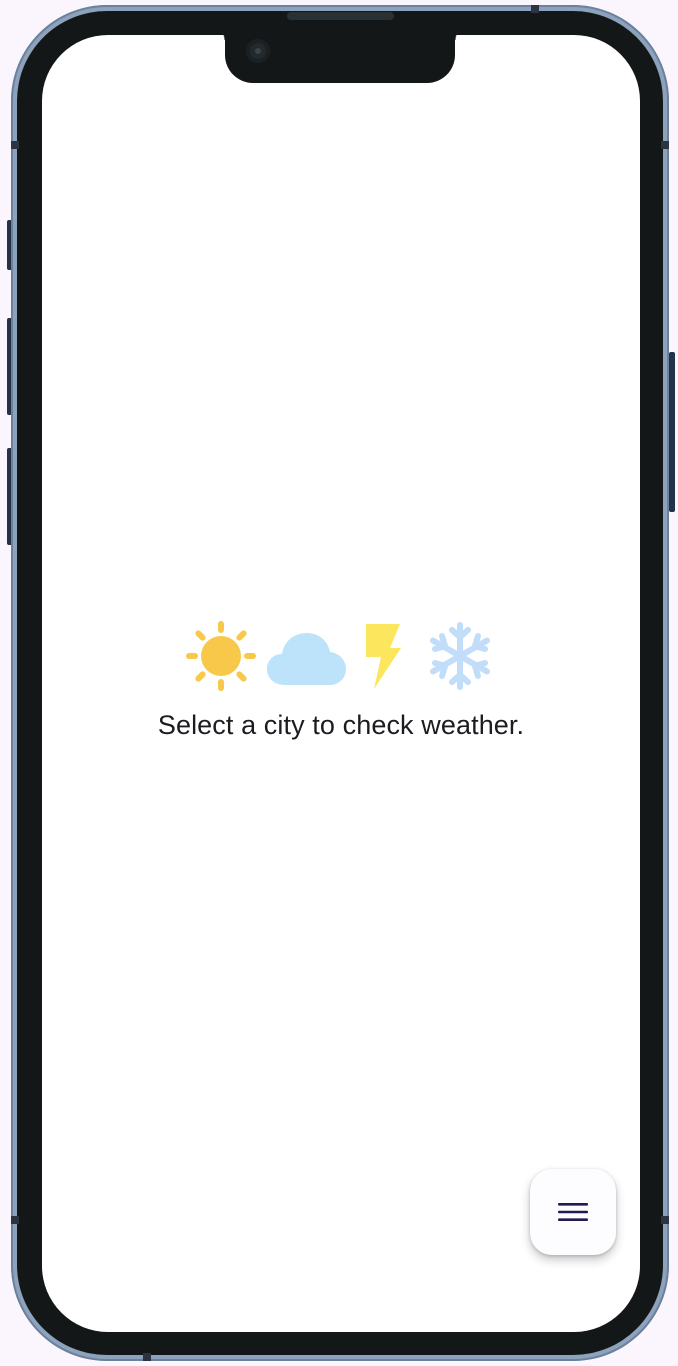 The height and width of the screenshot is (1366, 678). Describe the element at coordinates (341, 725) in the screenshot. I see `select-city-prompt: Select a city to check weather.` at that location.